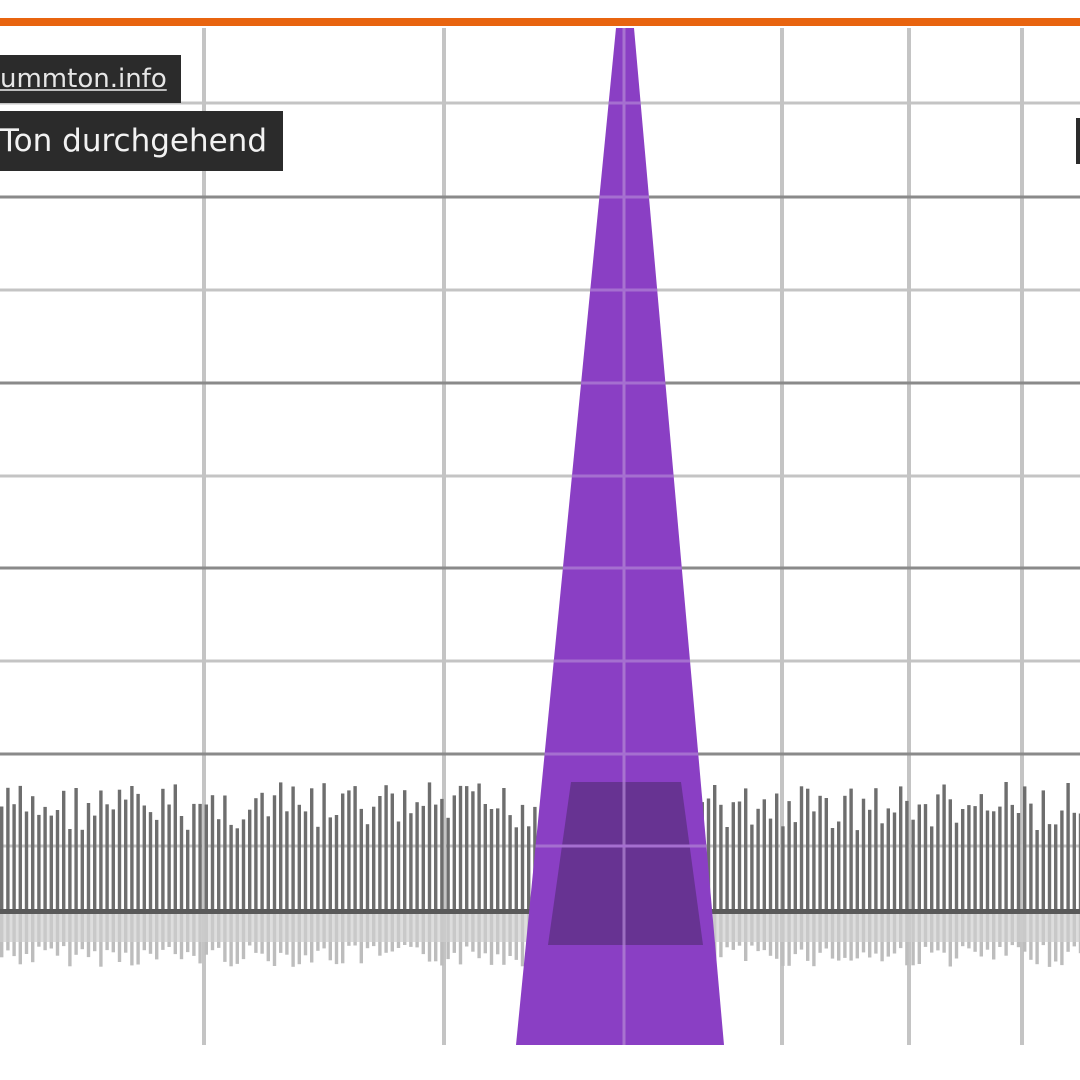  Describe the element at coordinates (540, 22) in the screenshot. I see `top-progress-bar` at that location.